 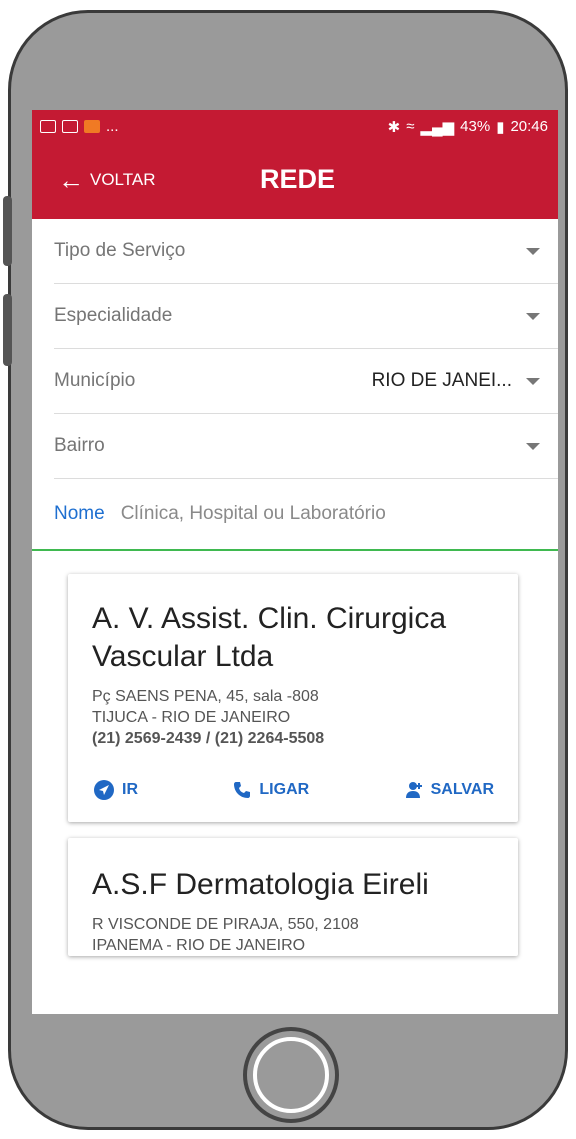 I want to click on call-label: LIGAR, so click(x=284, y=789).